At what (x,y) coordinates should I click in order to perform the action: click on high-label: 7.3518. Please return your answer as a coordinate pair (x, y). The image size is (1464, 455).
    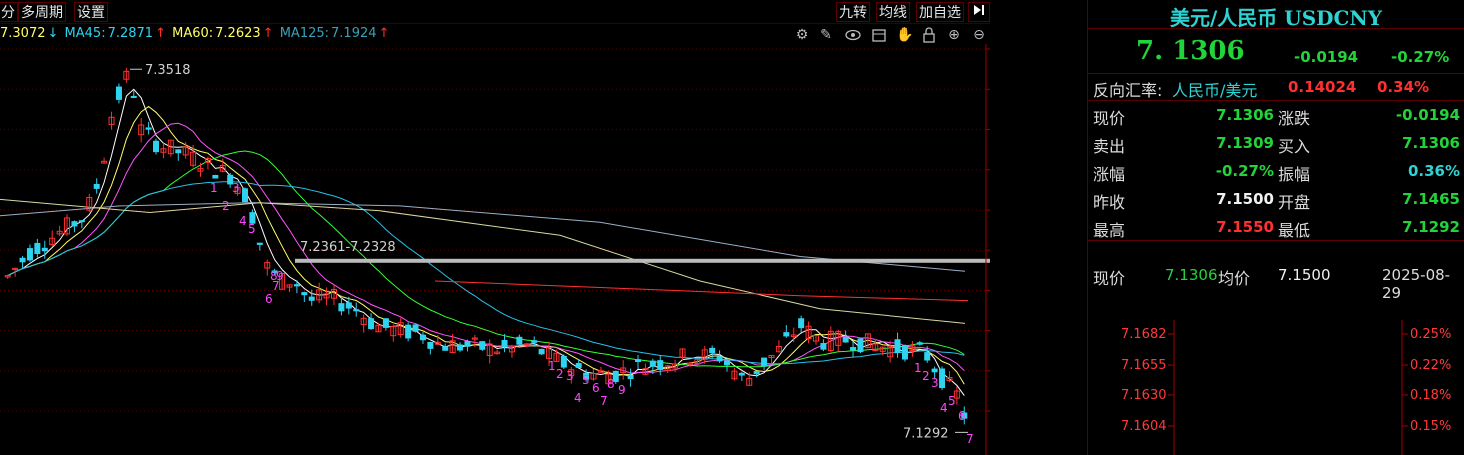
    Looking at the image, I should click on (168, 70).